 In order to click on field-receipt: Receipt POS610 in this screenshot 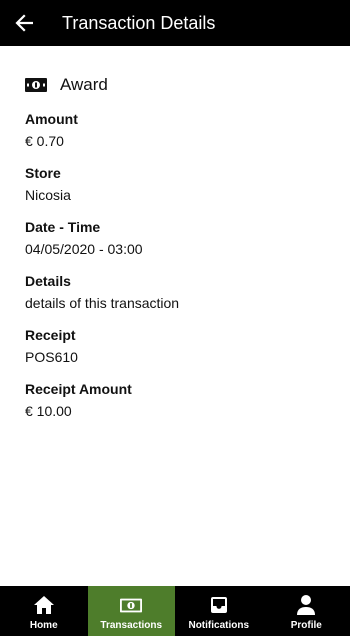, I will do `click(51, 346)`.